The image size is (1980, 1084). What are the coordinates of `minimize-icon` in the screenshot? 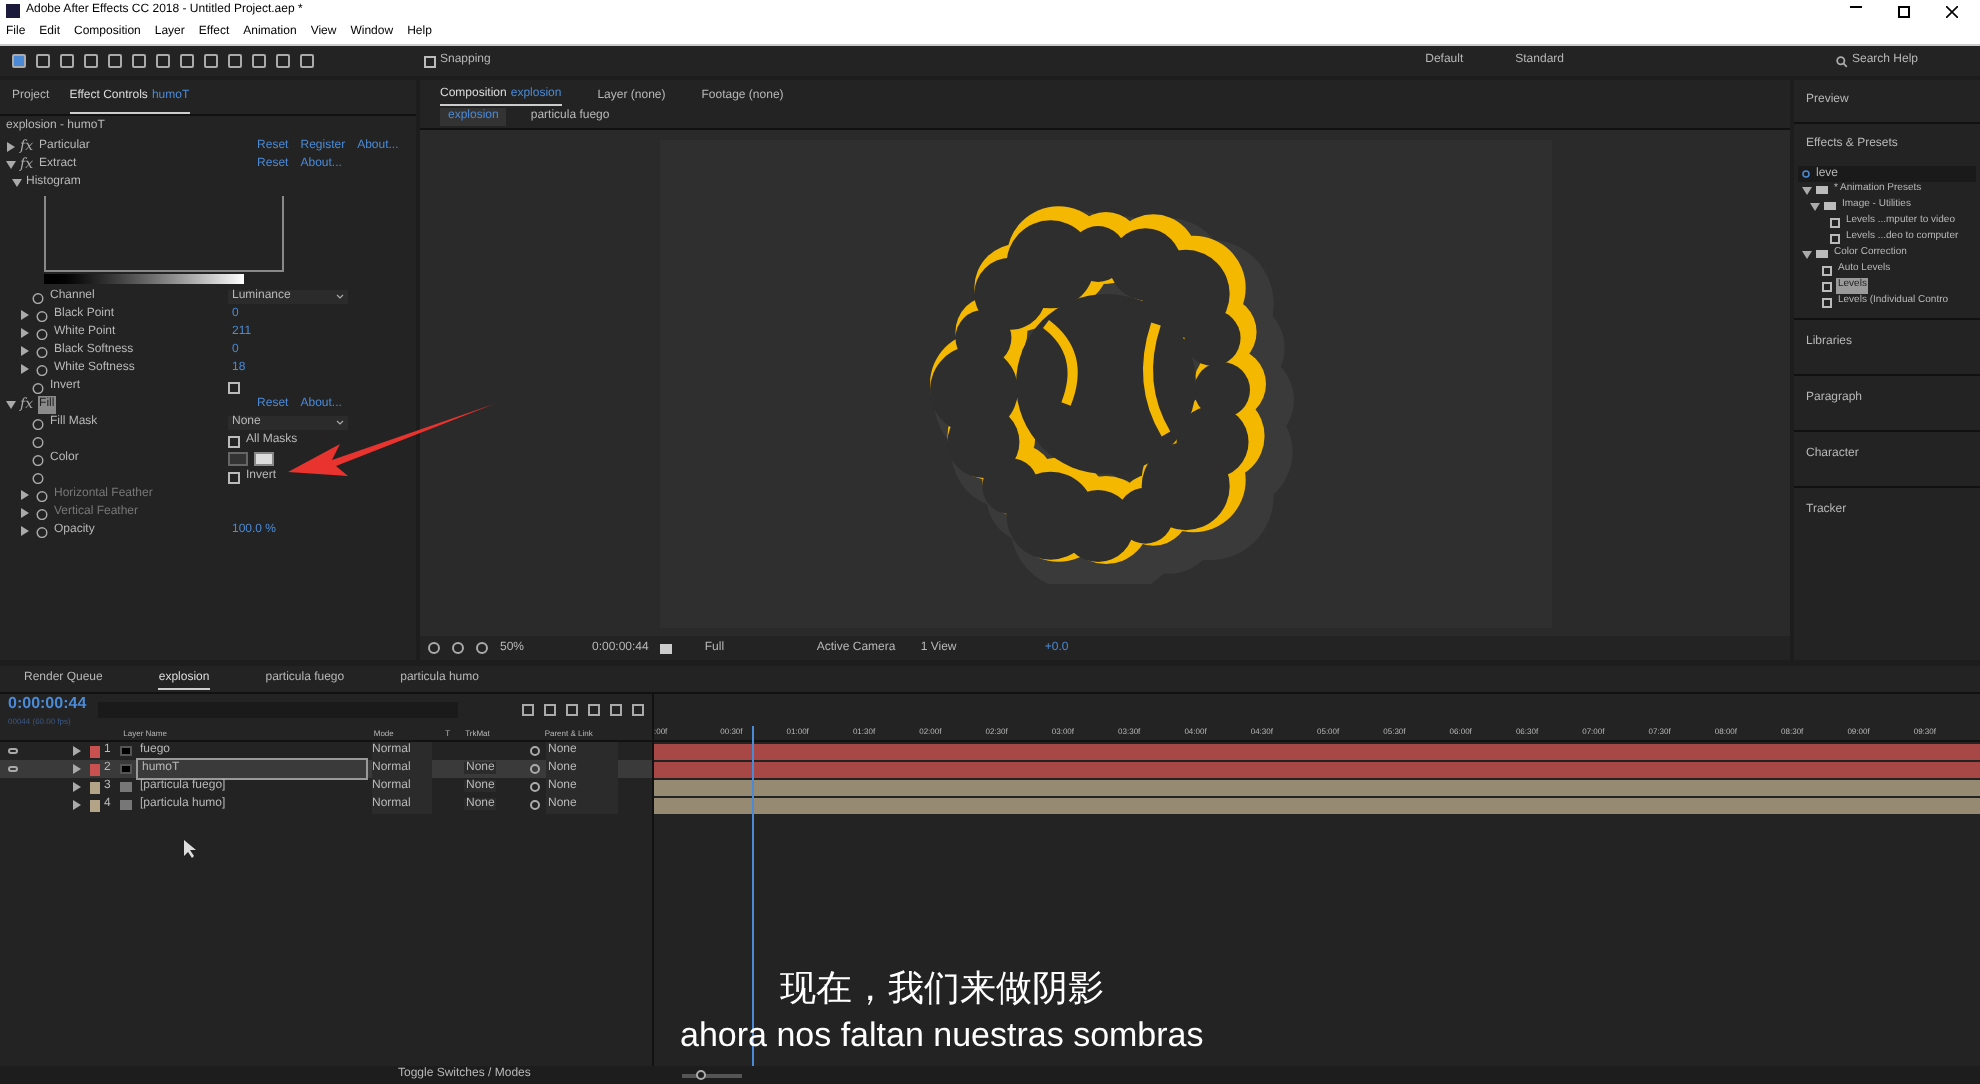 It's located at (1856, 6).